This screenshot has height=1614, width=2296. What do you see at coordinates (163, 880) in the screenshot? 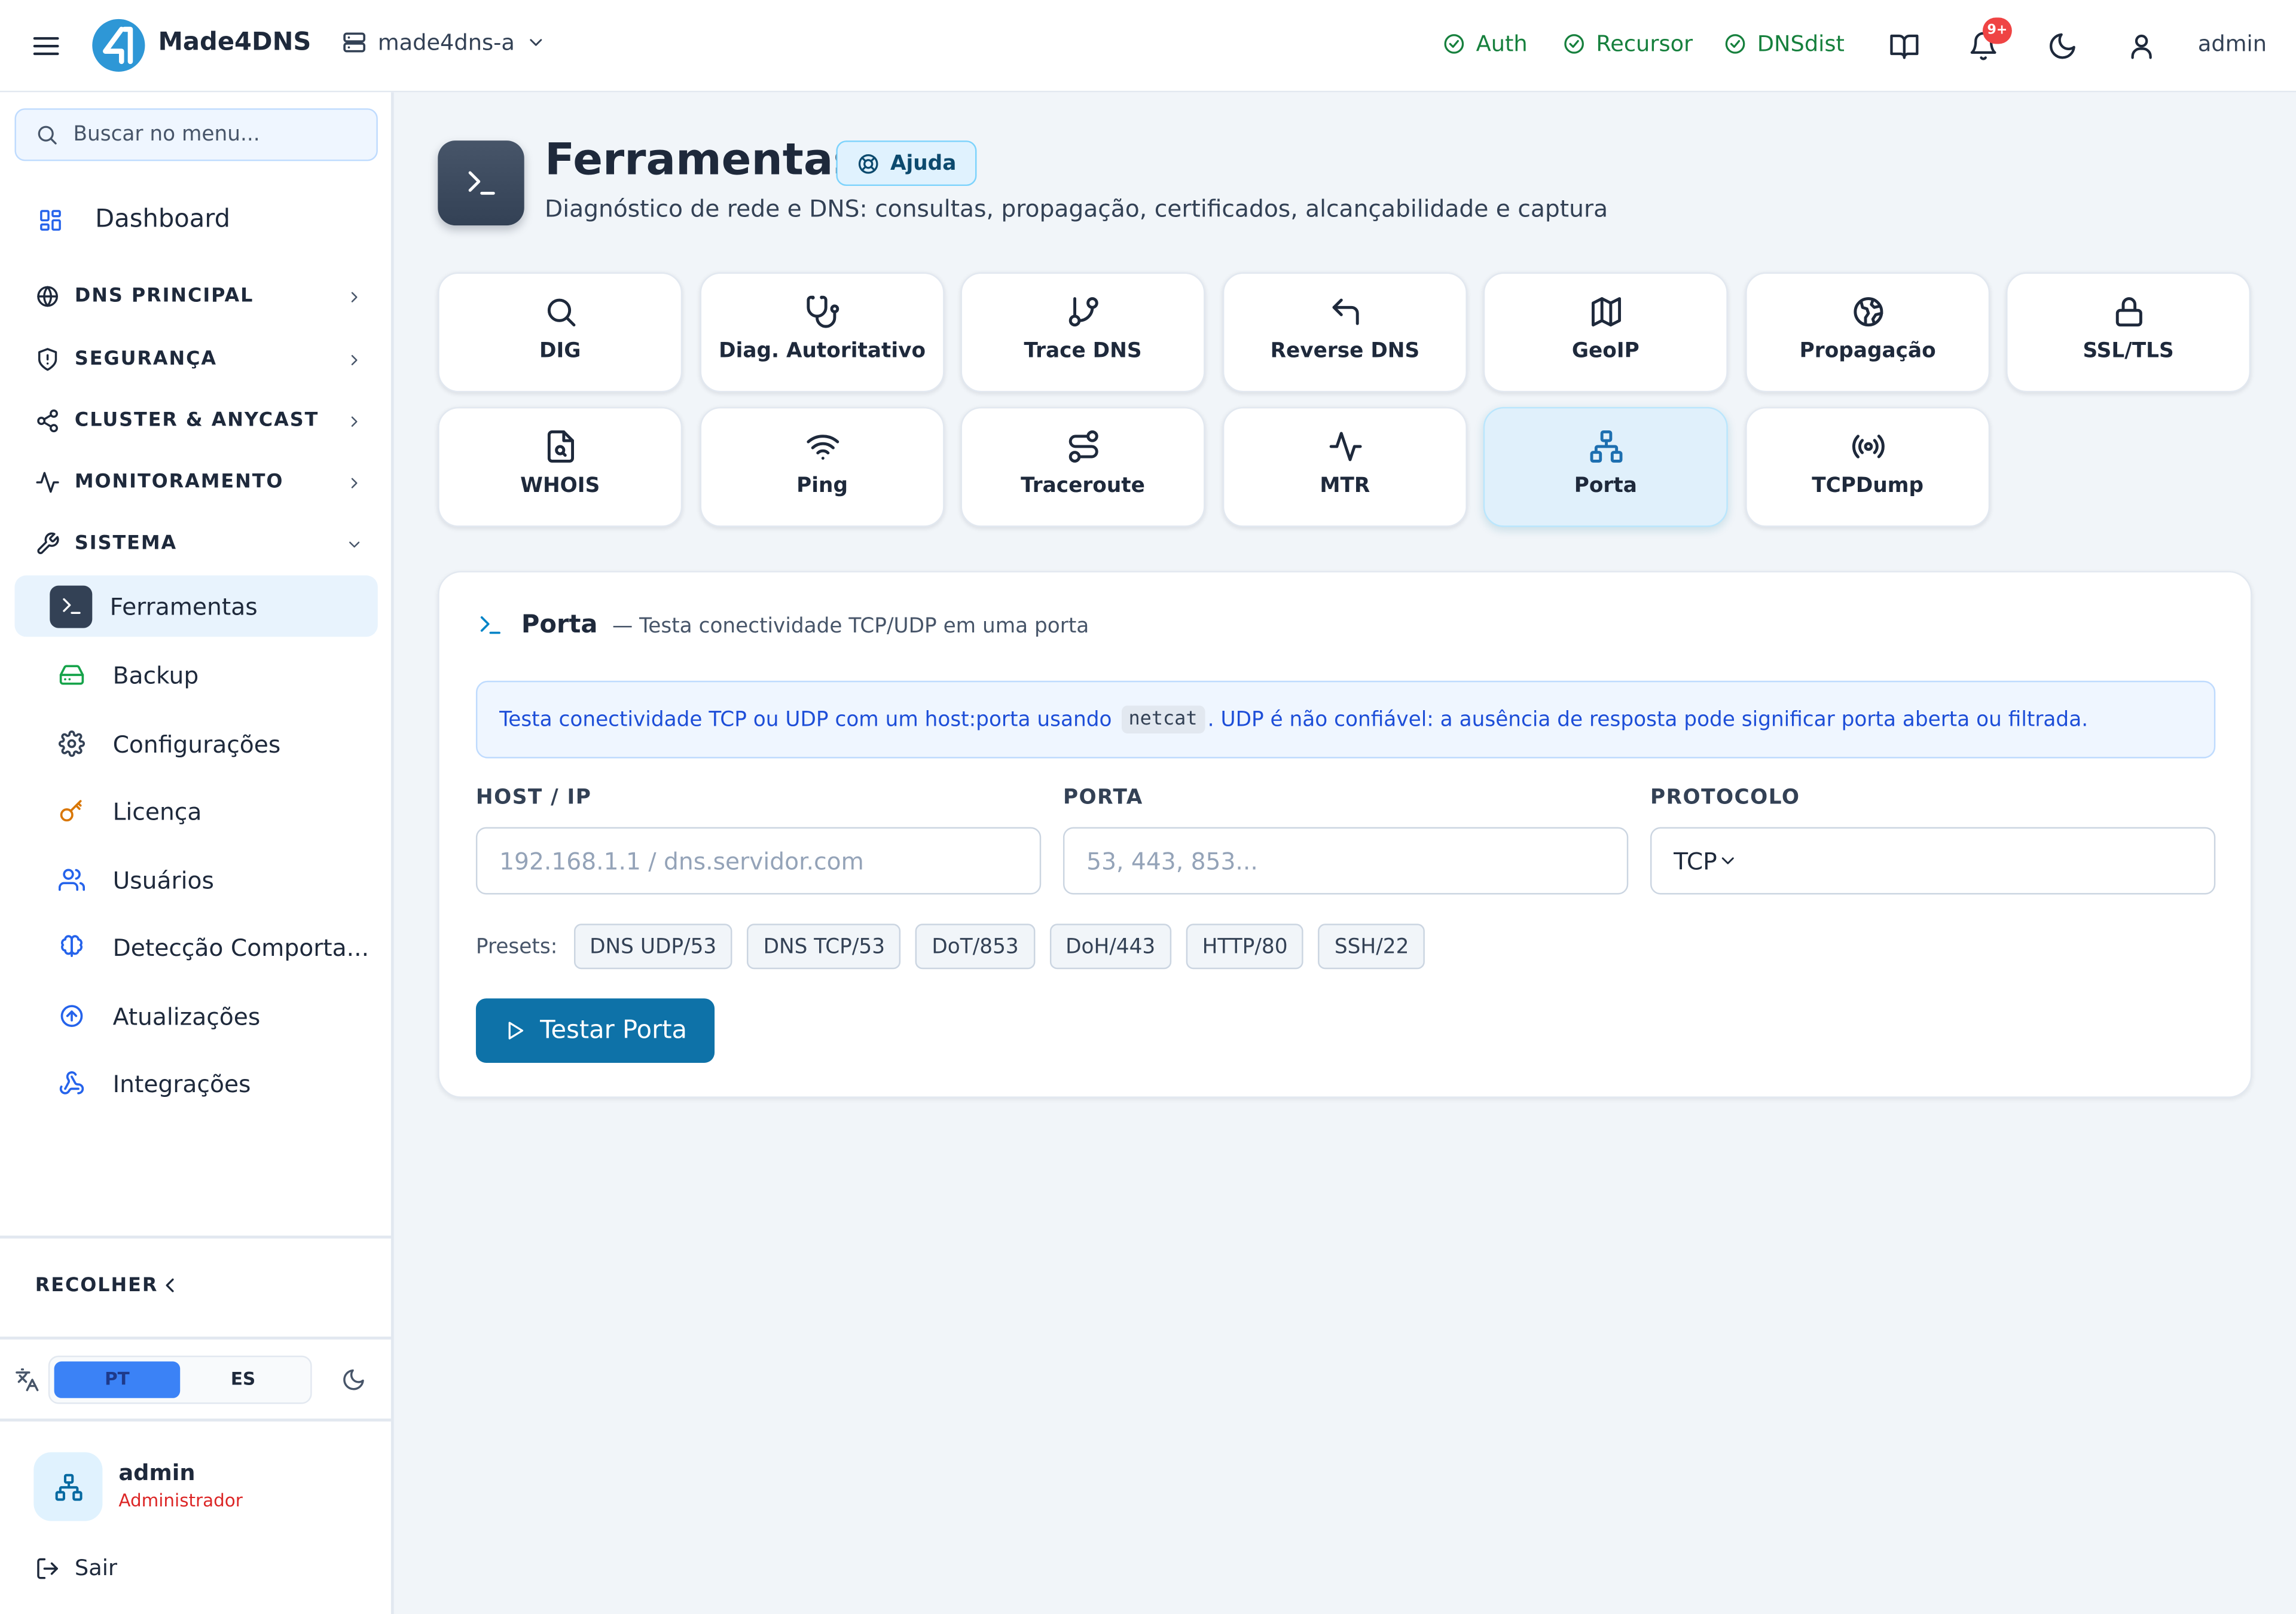
I see `sidebar-item-label: Usuários` at bounding box center [163, 880].